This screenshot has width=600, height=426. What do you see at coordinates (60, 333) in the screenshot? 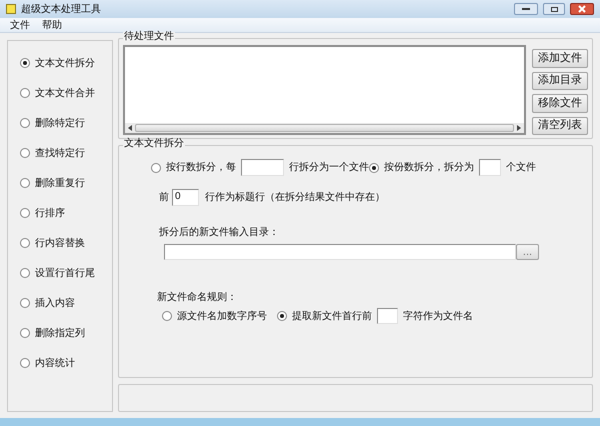
I see `function-option: 删除指定列` at bounding box center [60, 333].